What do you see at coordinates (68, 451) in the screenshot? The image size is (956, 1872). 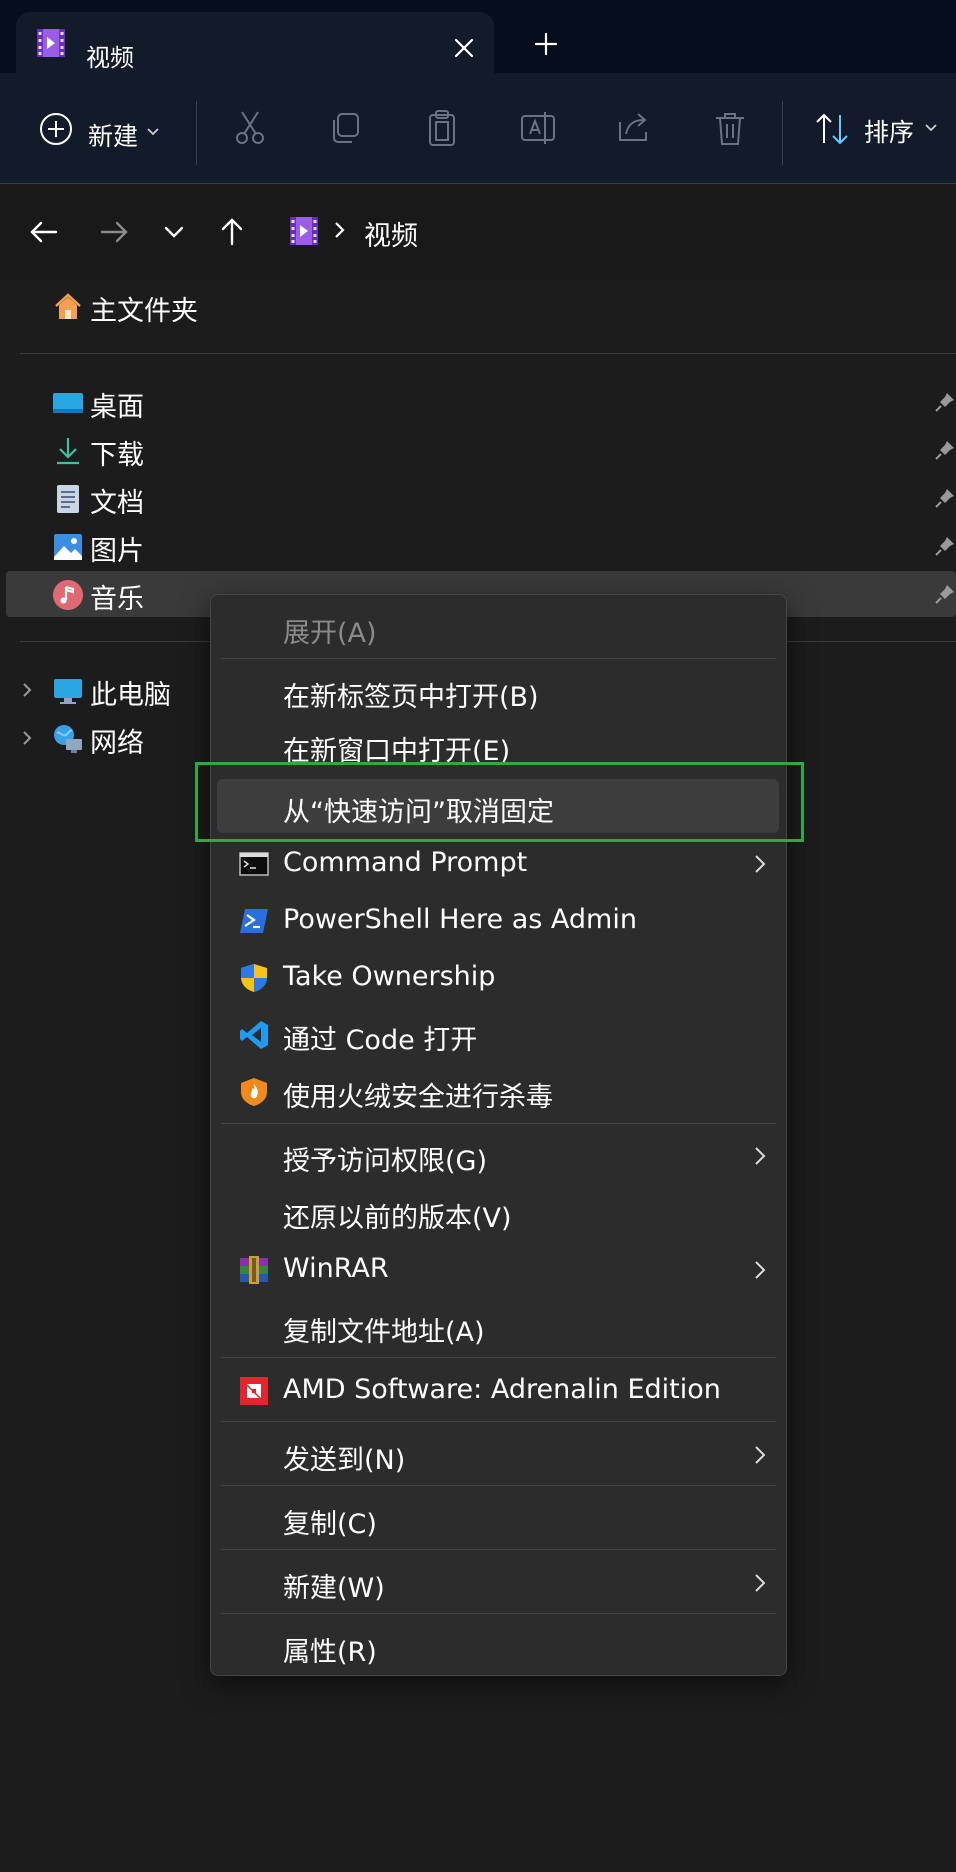 I see `download-icon` at bounding box center [68, 451].